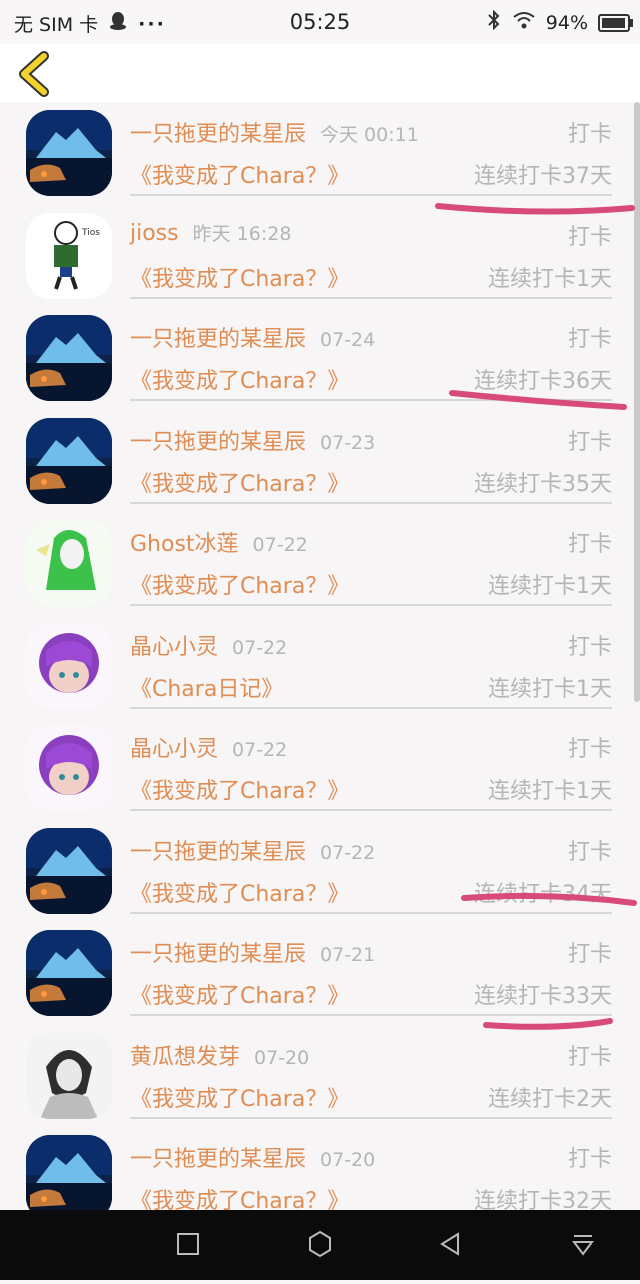 The image size is (640, 1284). Describe the element at coordinates (543, 1199) in the screenshot. I see `streak-count: 连续打卡32天` at that location.